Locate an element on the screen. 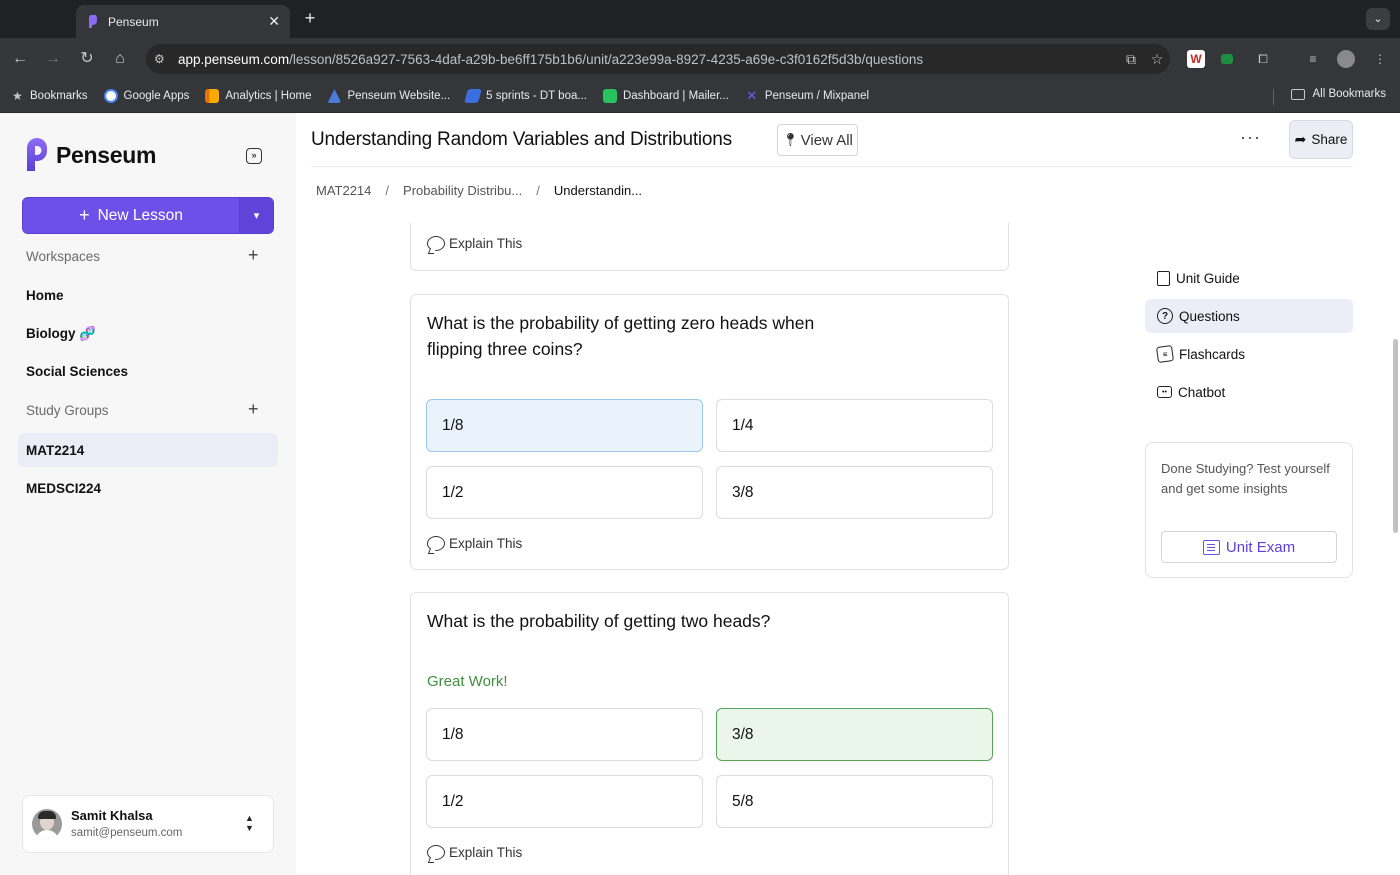 The image size is (1400, 875). robot-icon: •• is located at coordinates (1164, 392).